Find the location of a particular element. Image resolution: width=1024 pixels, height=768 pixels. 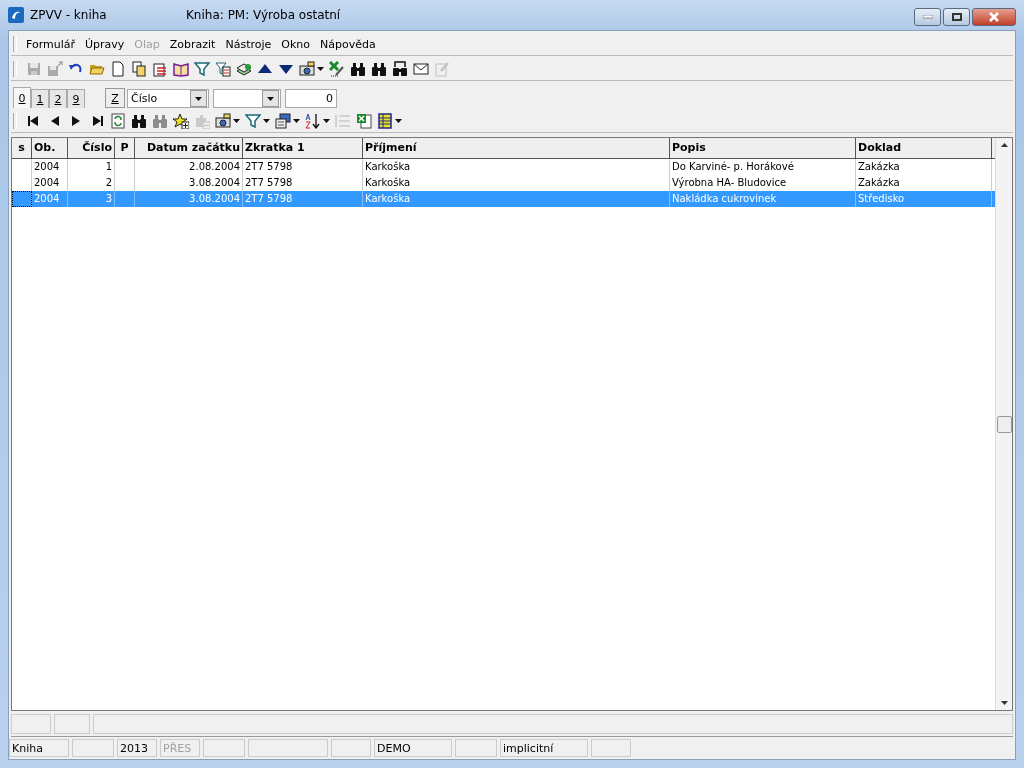

scroll-up-icon is located at coordinates (1004, 145).